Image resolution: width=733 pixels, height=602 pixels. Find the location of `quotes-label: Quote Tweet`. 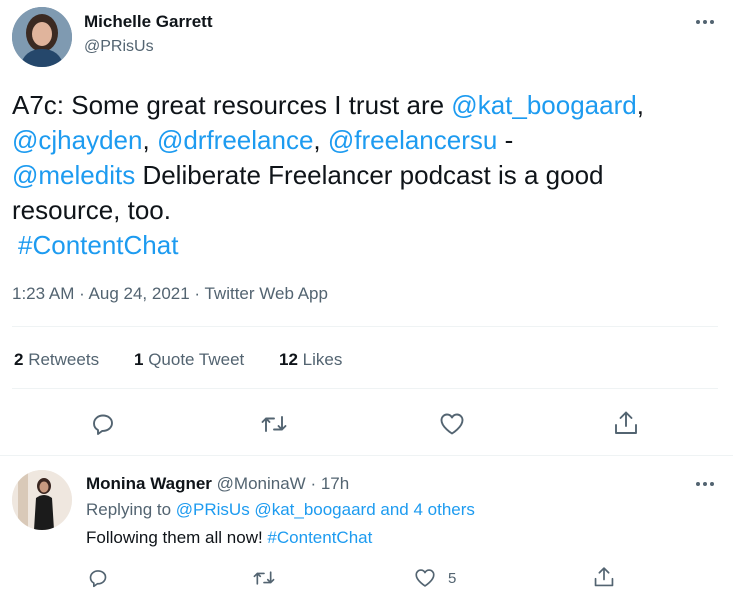

quotes-label: Quote Tweet is located at coordinates (196, 359).